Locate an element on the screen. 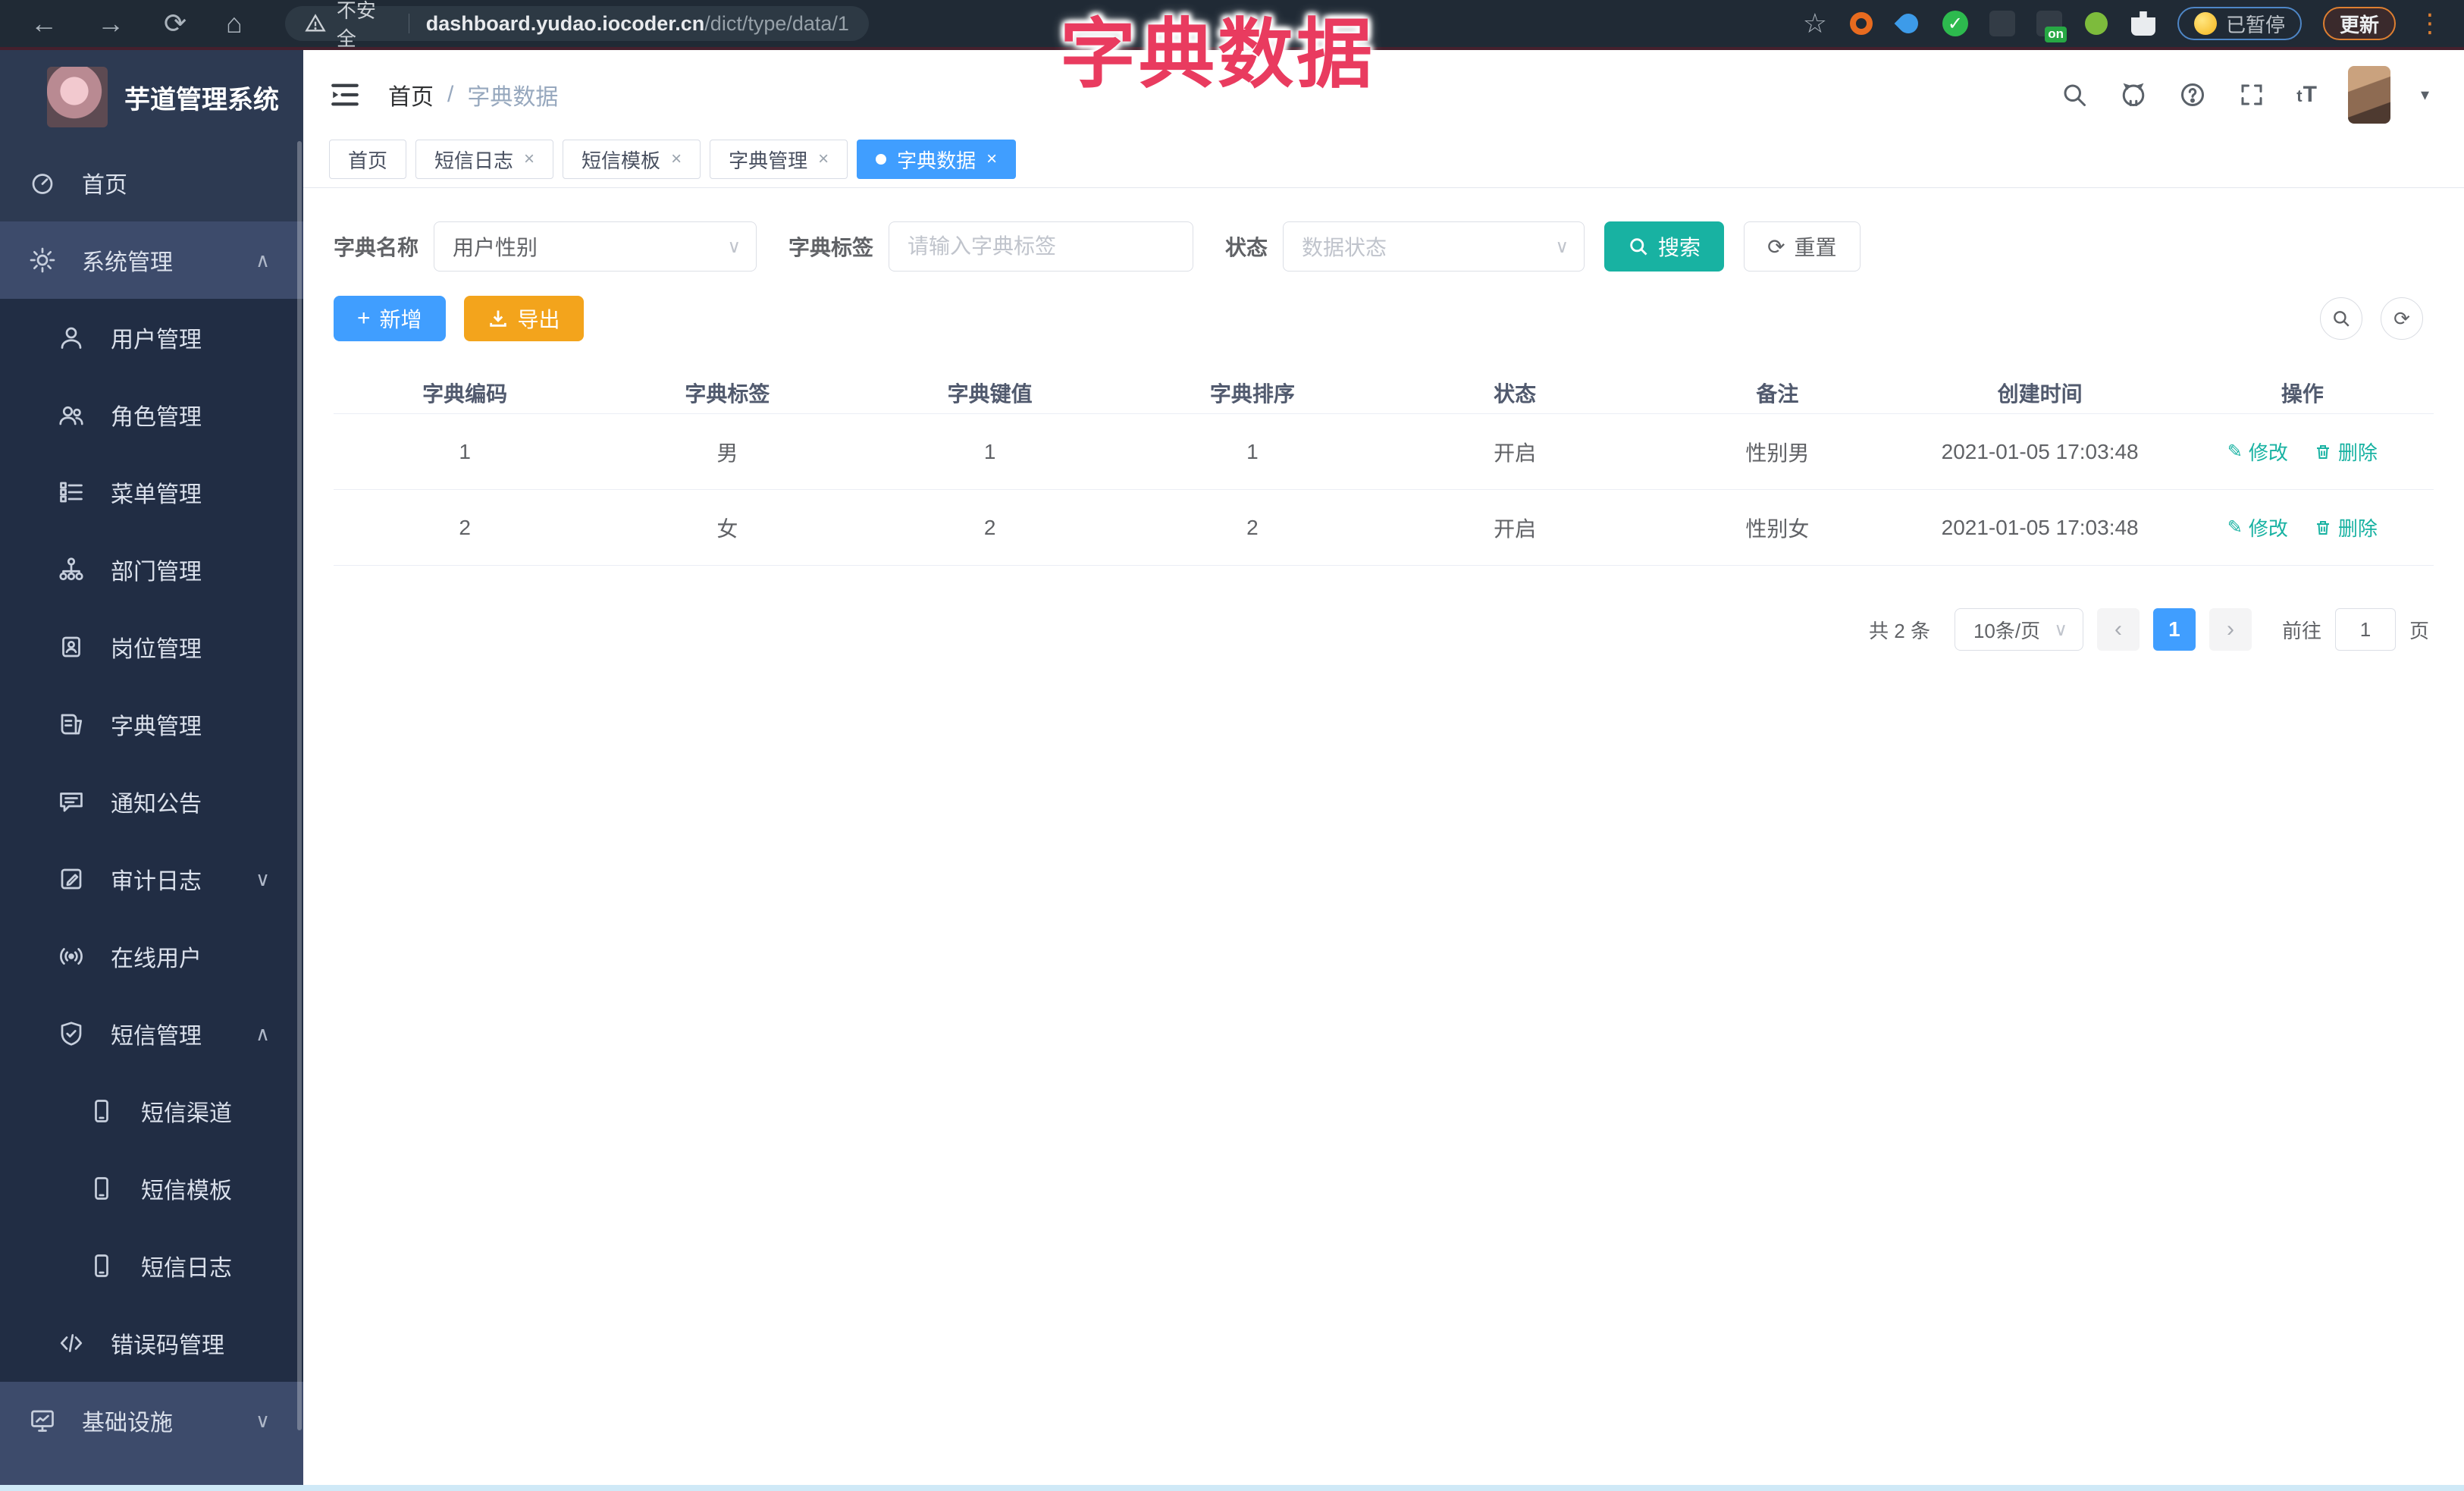  sidebar-item-infrastructure: 基础设施 ∨ is located at coordinates (151, 1420).